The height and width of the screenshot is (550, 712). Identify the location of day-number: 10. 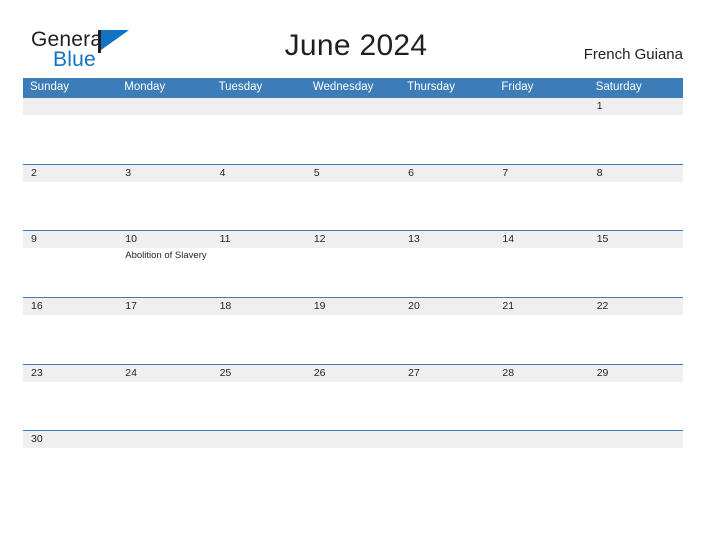
(131, 239).